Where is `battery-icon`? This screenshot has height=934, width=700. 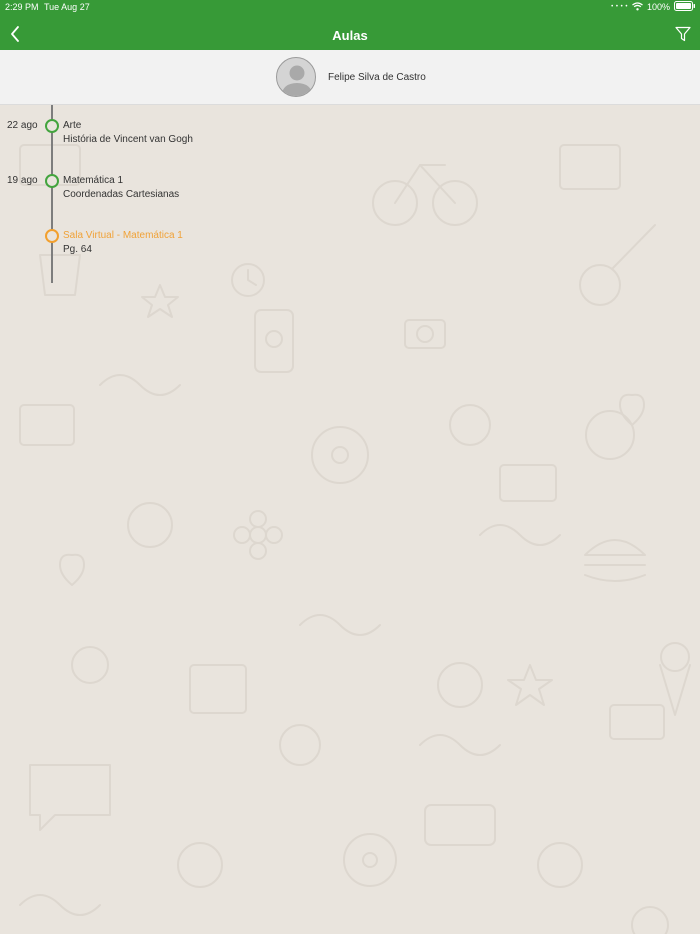
battery-icon is located at coordinates (685, 7).